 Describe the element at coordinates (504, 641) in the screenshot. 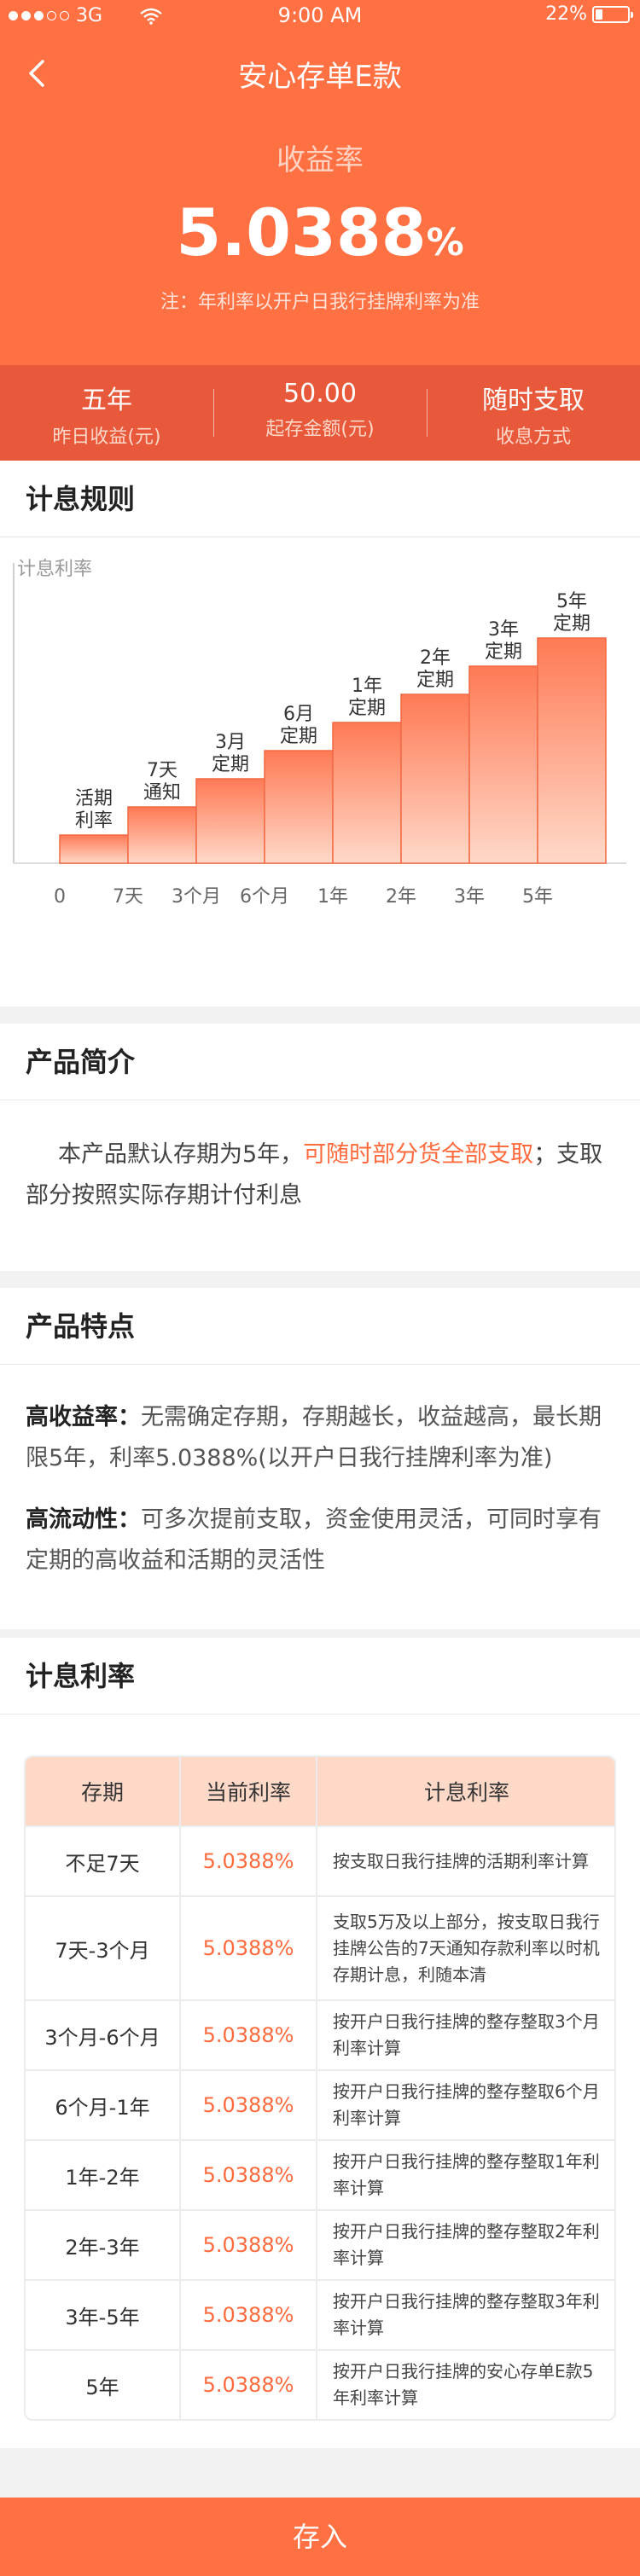

I see `chart-bar-label: 3年定期` at that location.